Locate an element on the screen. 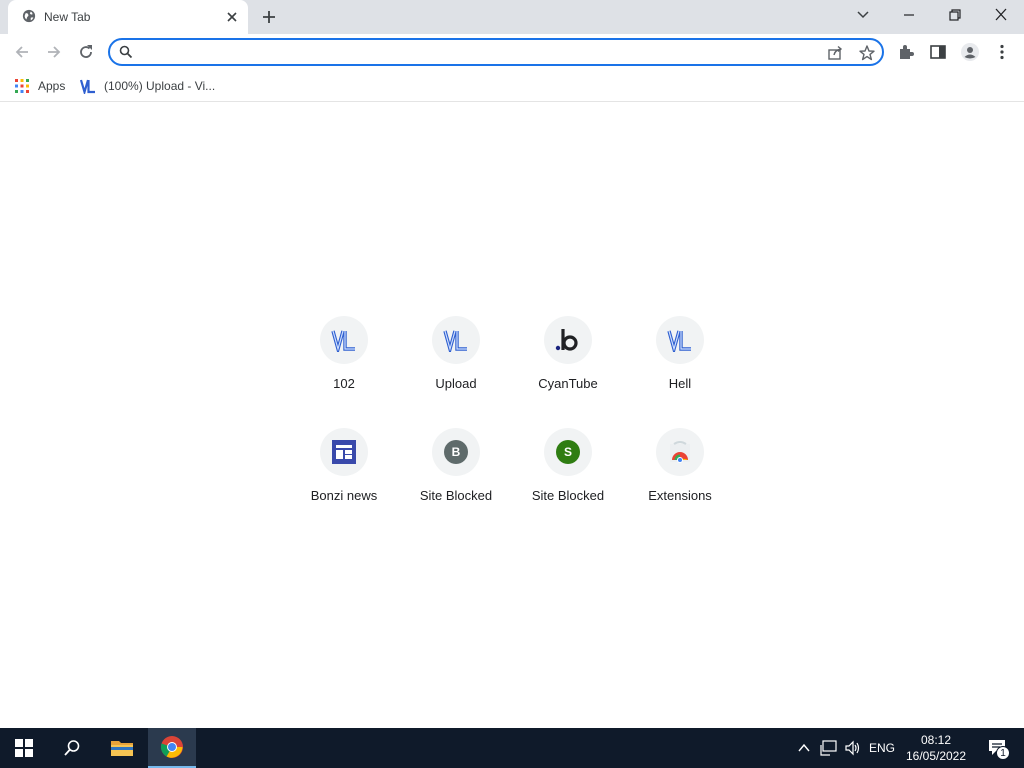  tile-label: CyanTube is located at coordinates (568, 383).